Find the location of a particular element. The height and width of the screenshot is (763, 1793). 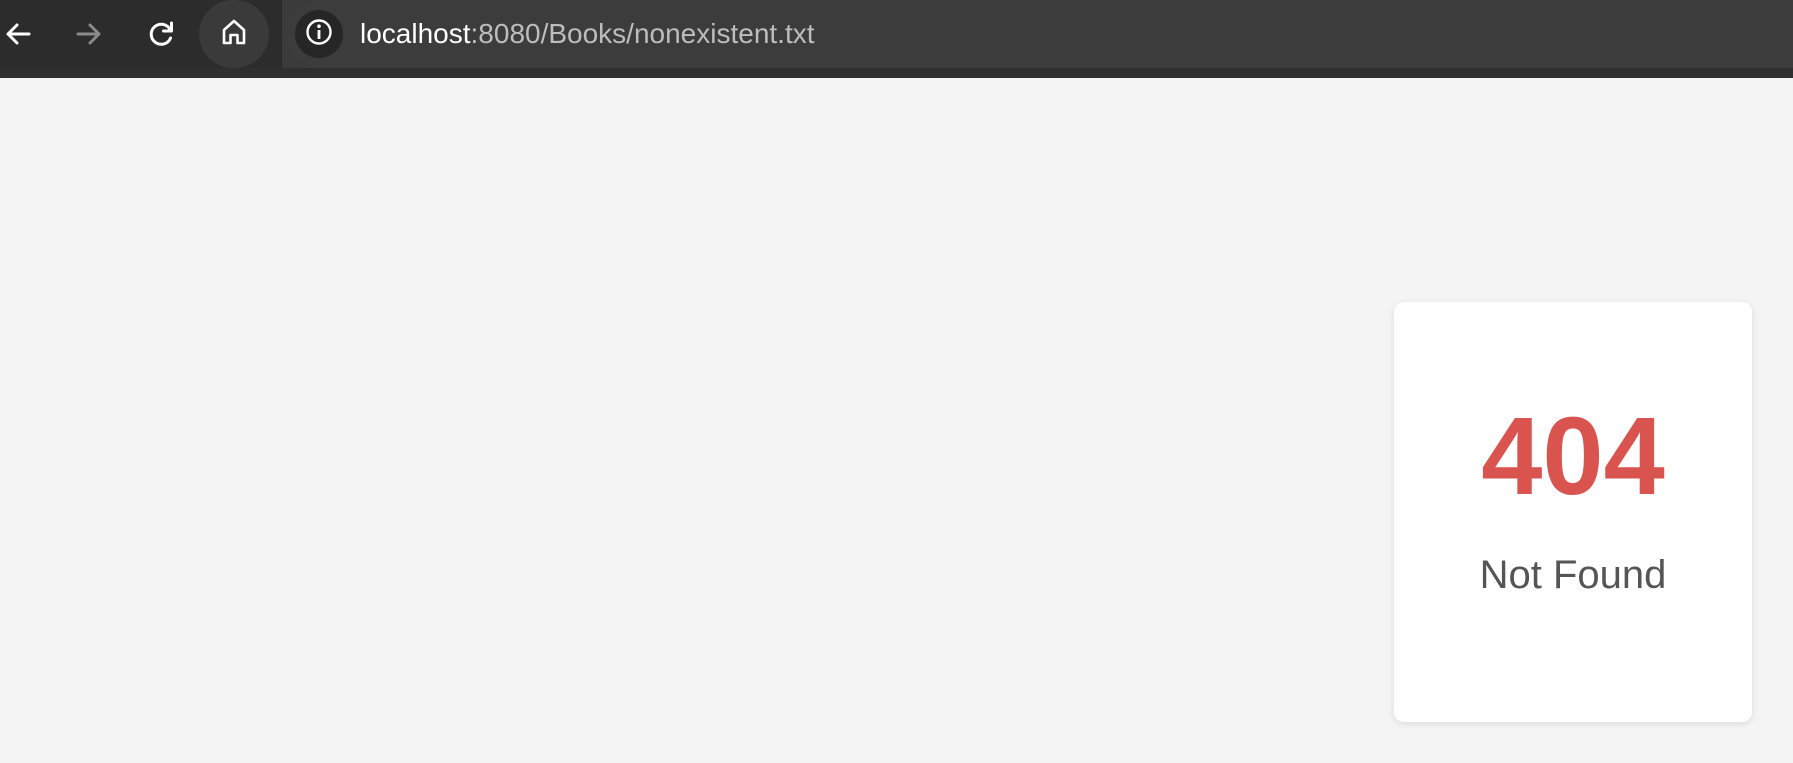

reload-icon is located at coordinates (161, 34).